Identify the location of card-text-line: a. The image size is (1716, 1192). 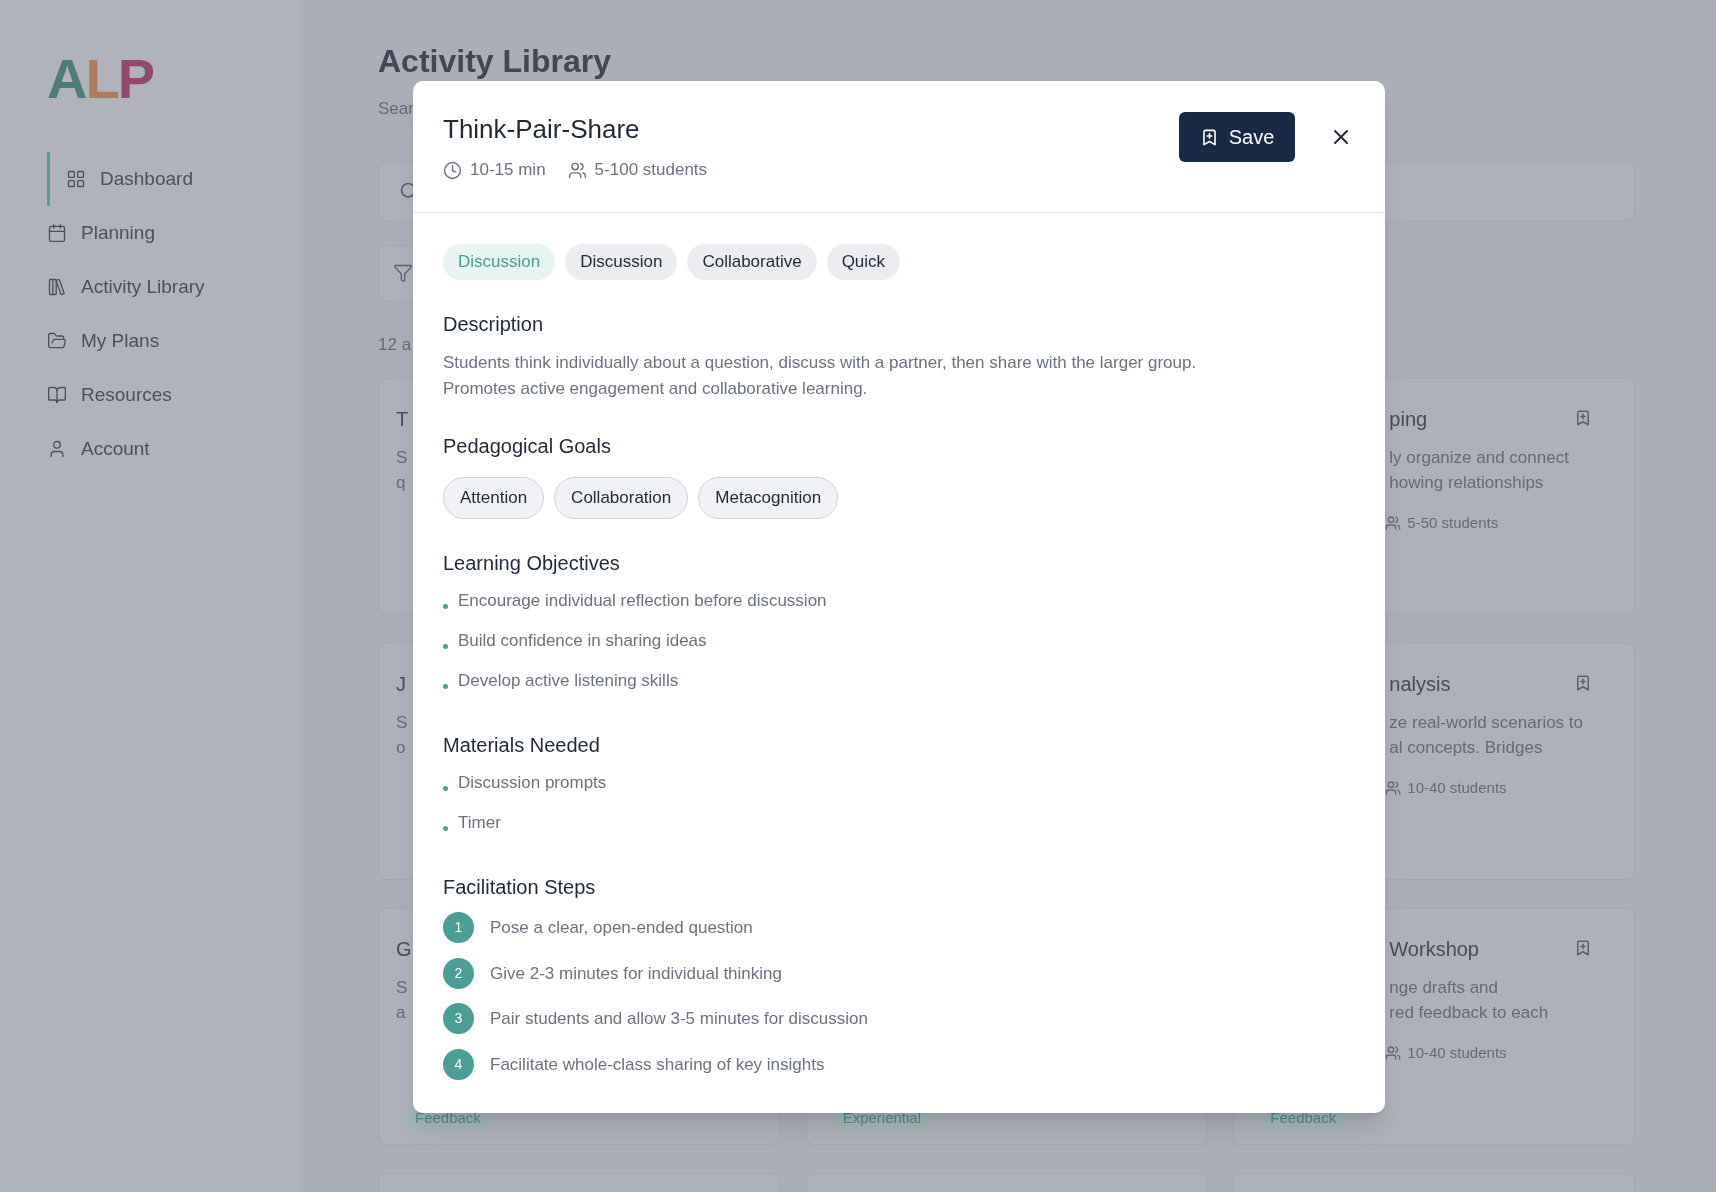
(401, 1013).